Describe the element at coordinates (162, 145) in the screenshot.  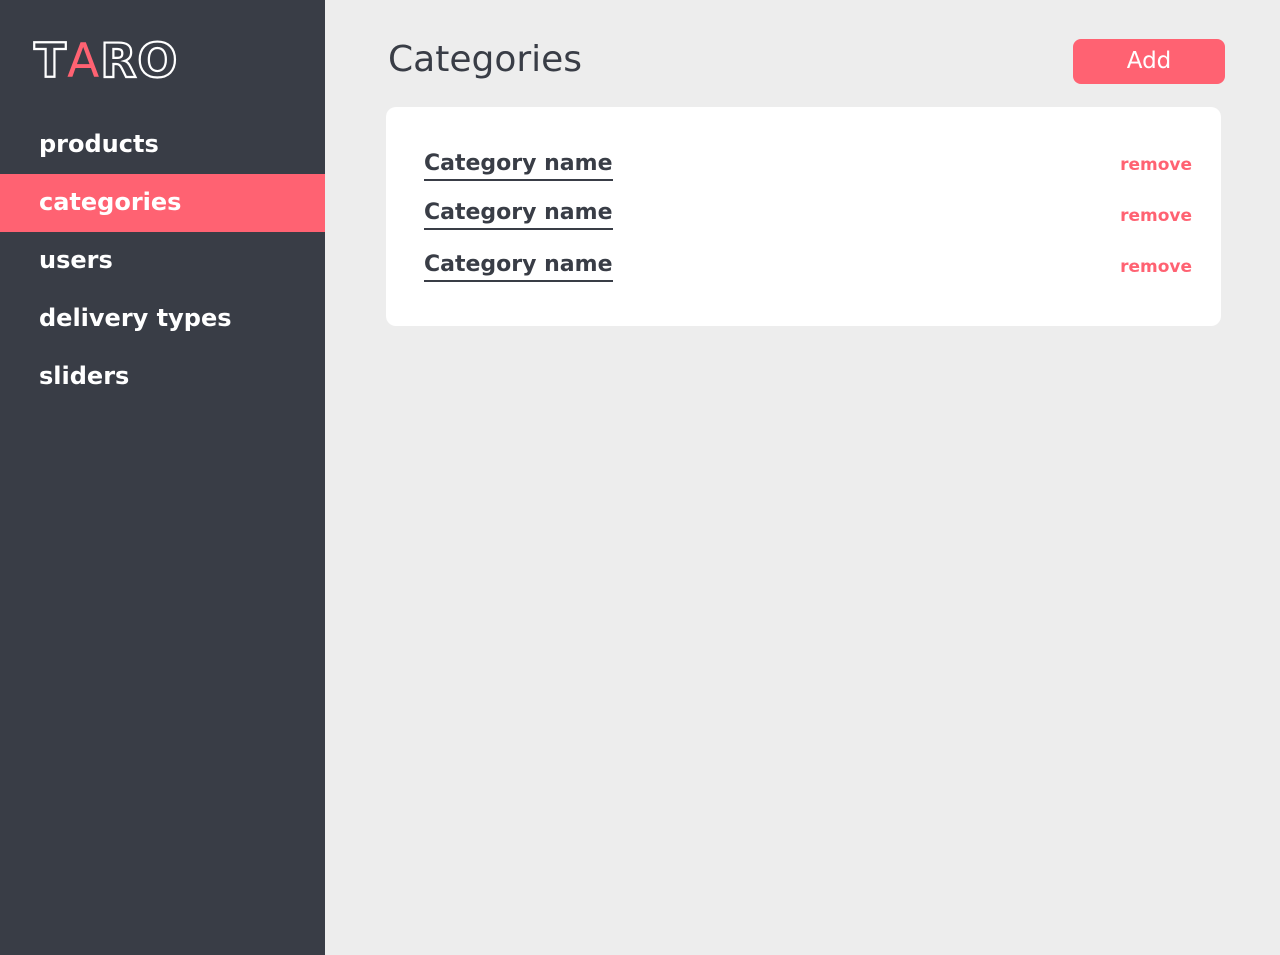
I see `sidebar-item-products: products` at that location.